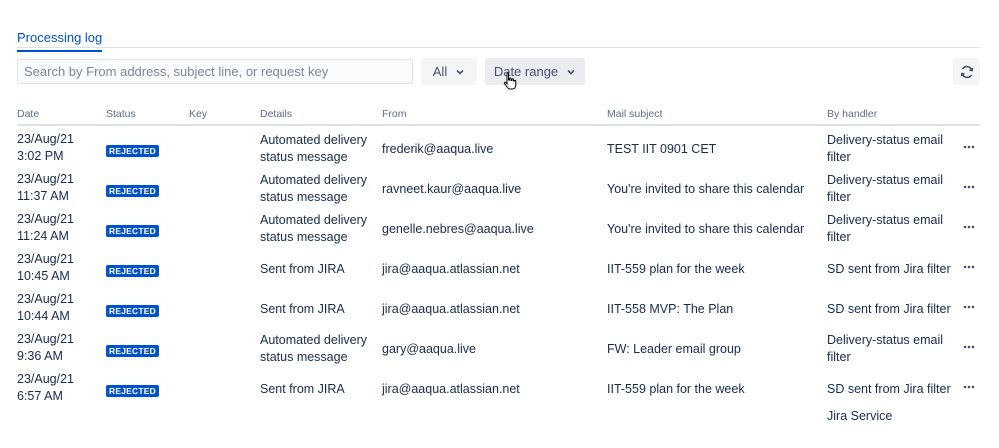 The image size is (999, 448). Describe the element at coordinates (198, 114) in the screenshot. I see `header-key: Key` at that location.